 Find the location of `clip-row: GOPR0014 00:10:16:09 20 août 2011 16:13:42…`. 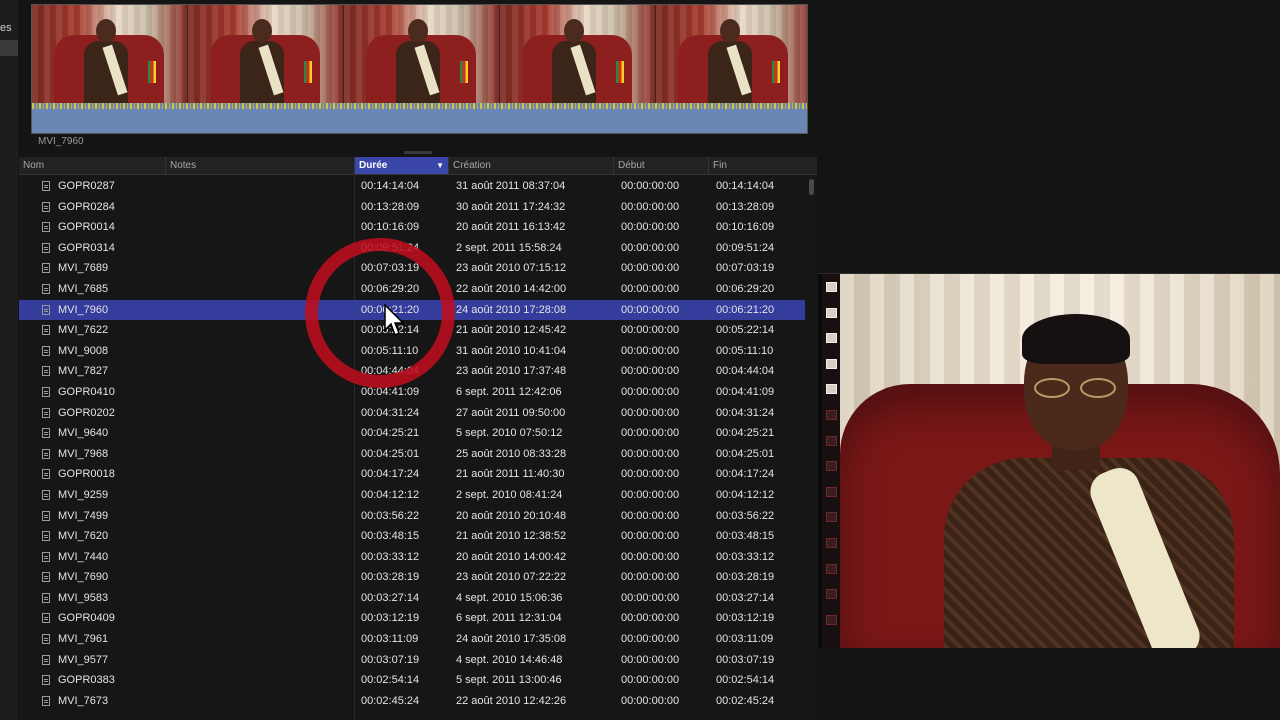

clip-row: GOPR0014 00:10:16:09 20 août 2011 16:13:42… is located at coordinates (412, 227).